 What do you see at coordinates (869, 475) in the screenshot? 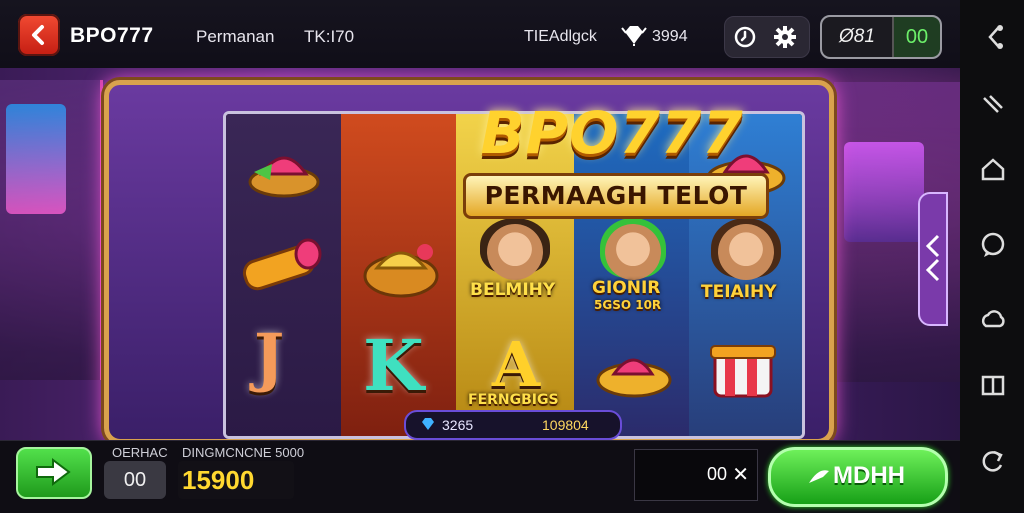
I see `play-label: MDHH` at bounding box center [869, 475].